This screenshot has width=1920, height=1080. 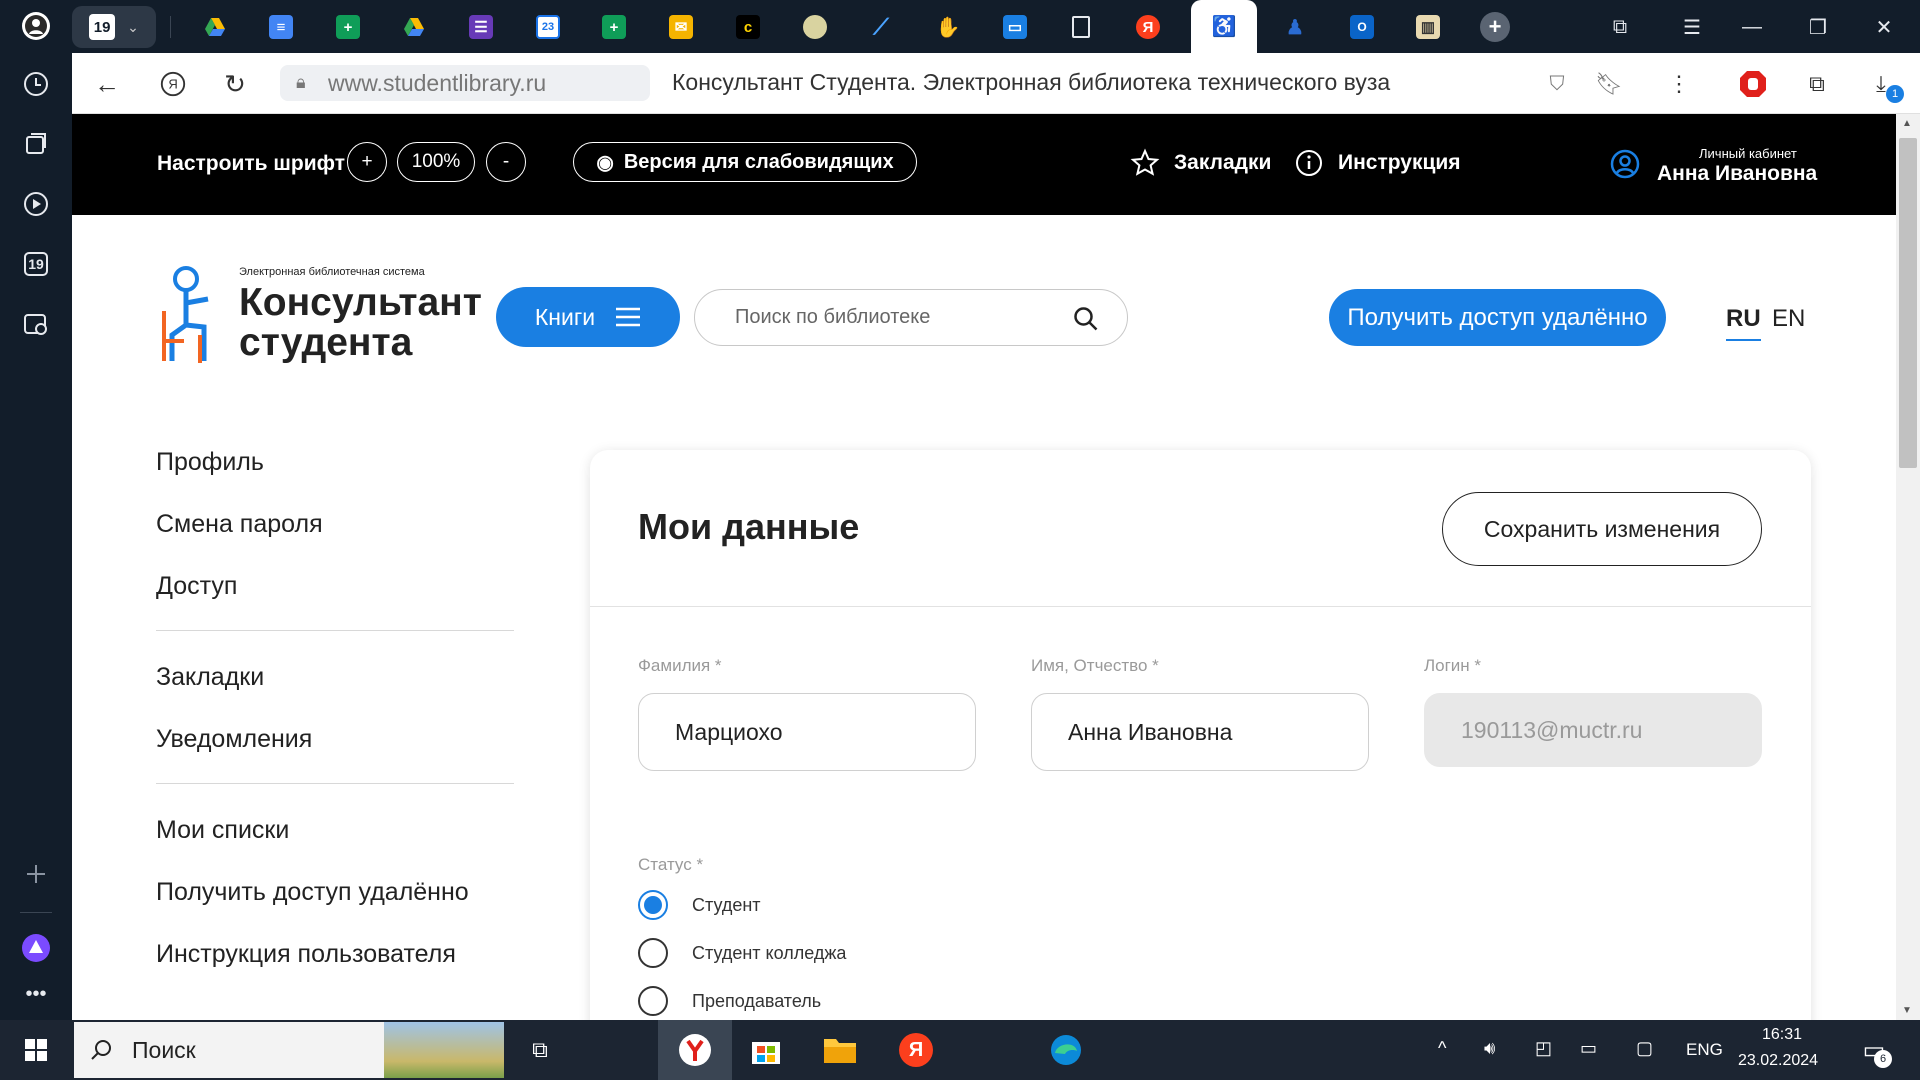 What do you see at coordinates (336, 839) in the screenshot?
I see `nav-my-lists: Мои списки` at bounding box center [336, 839].